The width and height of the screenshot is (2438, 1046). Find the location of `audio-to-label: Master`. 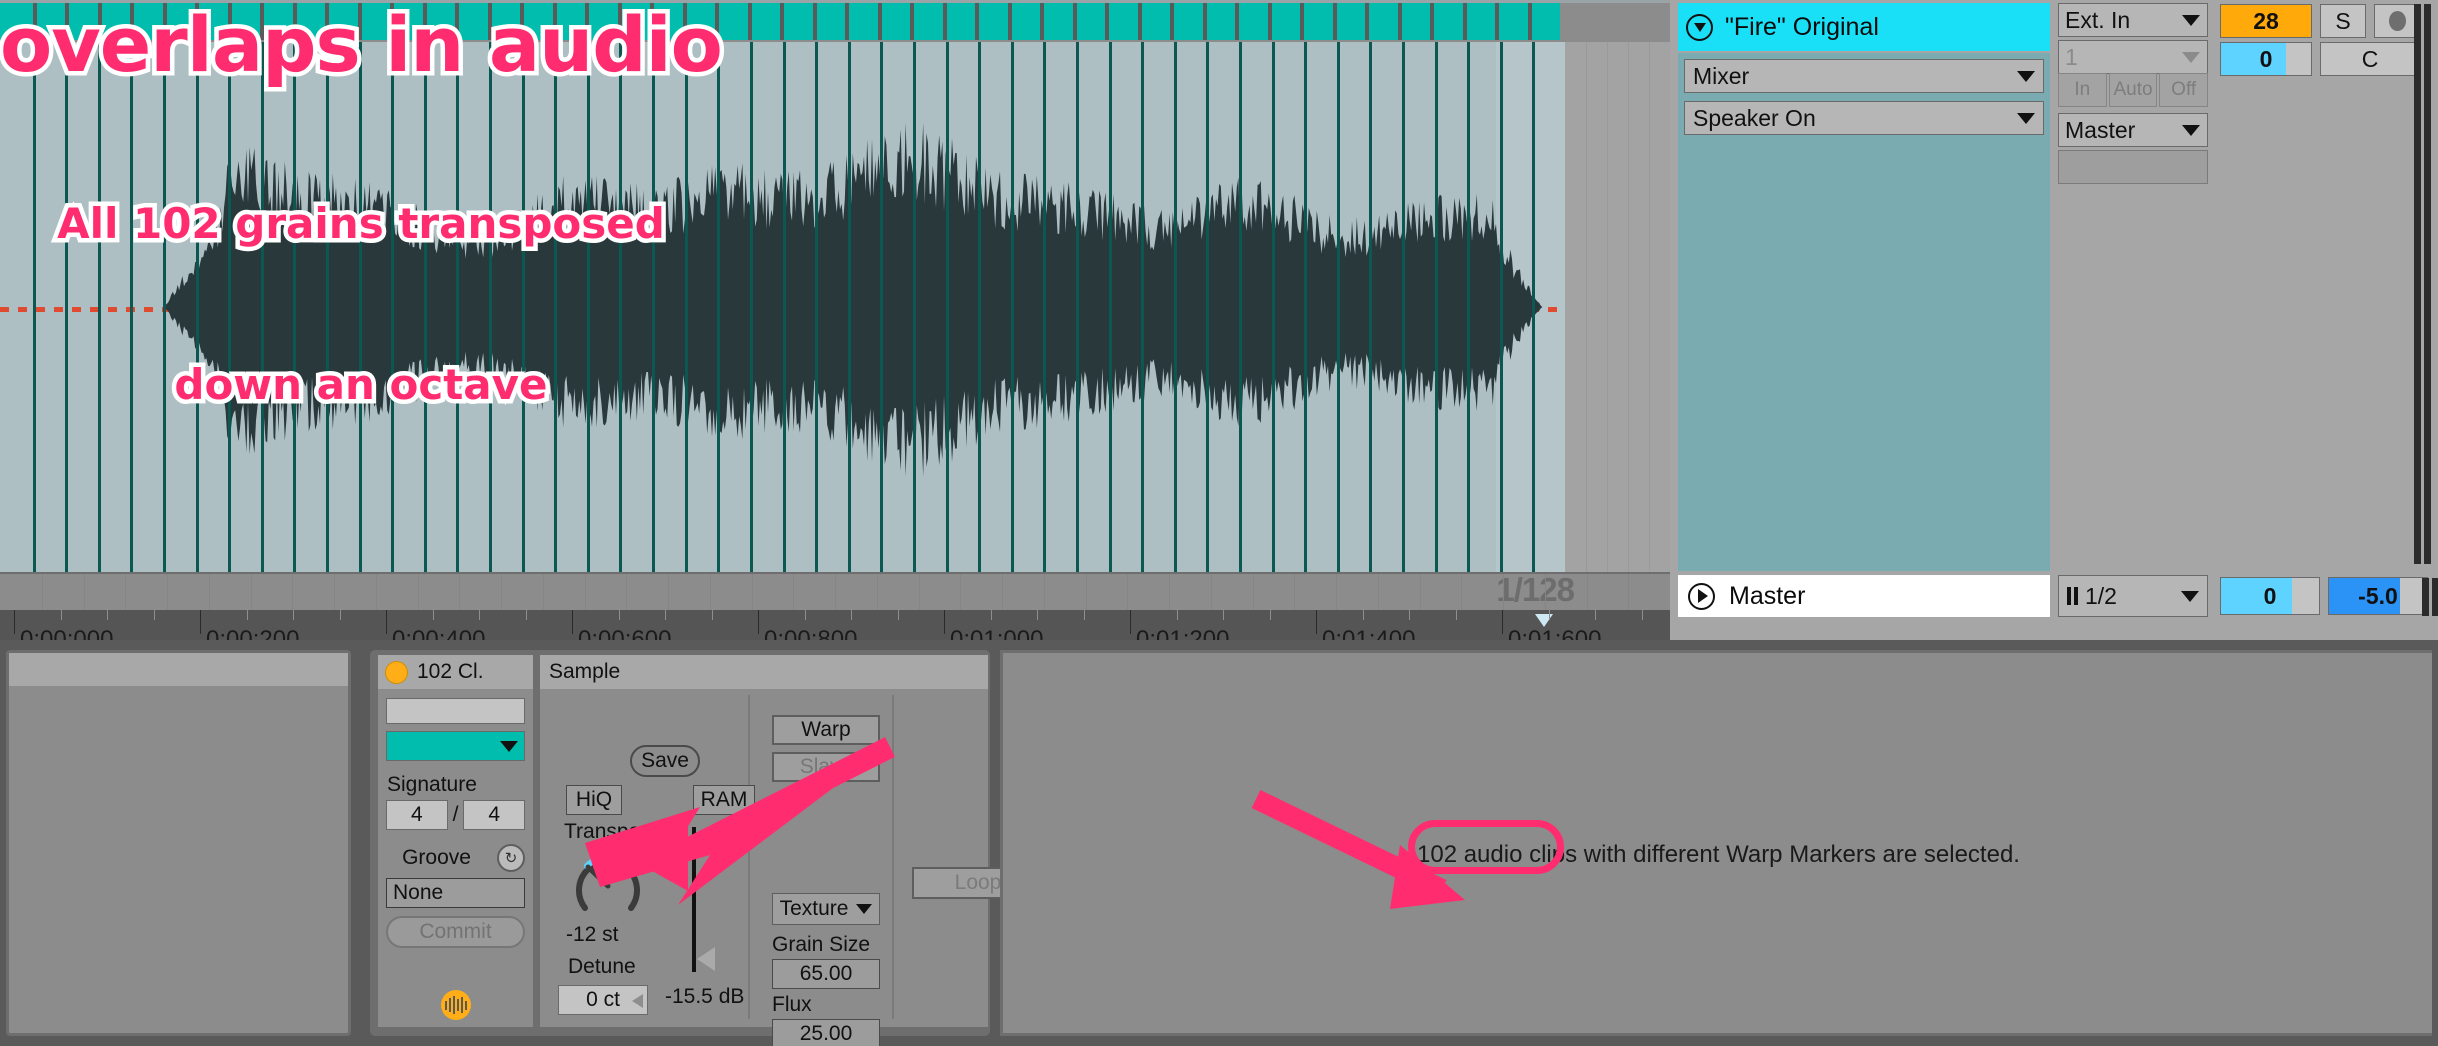

audio-to-label: Master is located at coordinates (2100, 129).